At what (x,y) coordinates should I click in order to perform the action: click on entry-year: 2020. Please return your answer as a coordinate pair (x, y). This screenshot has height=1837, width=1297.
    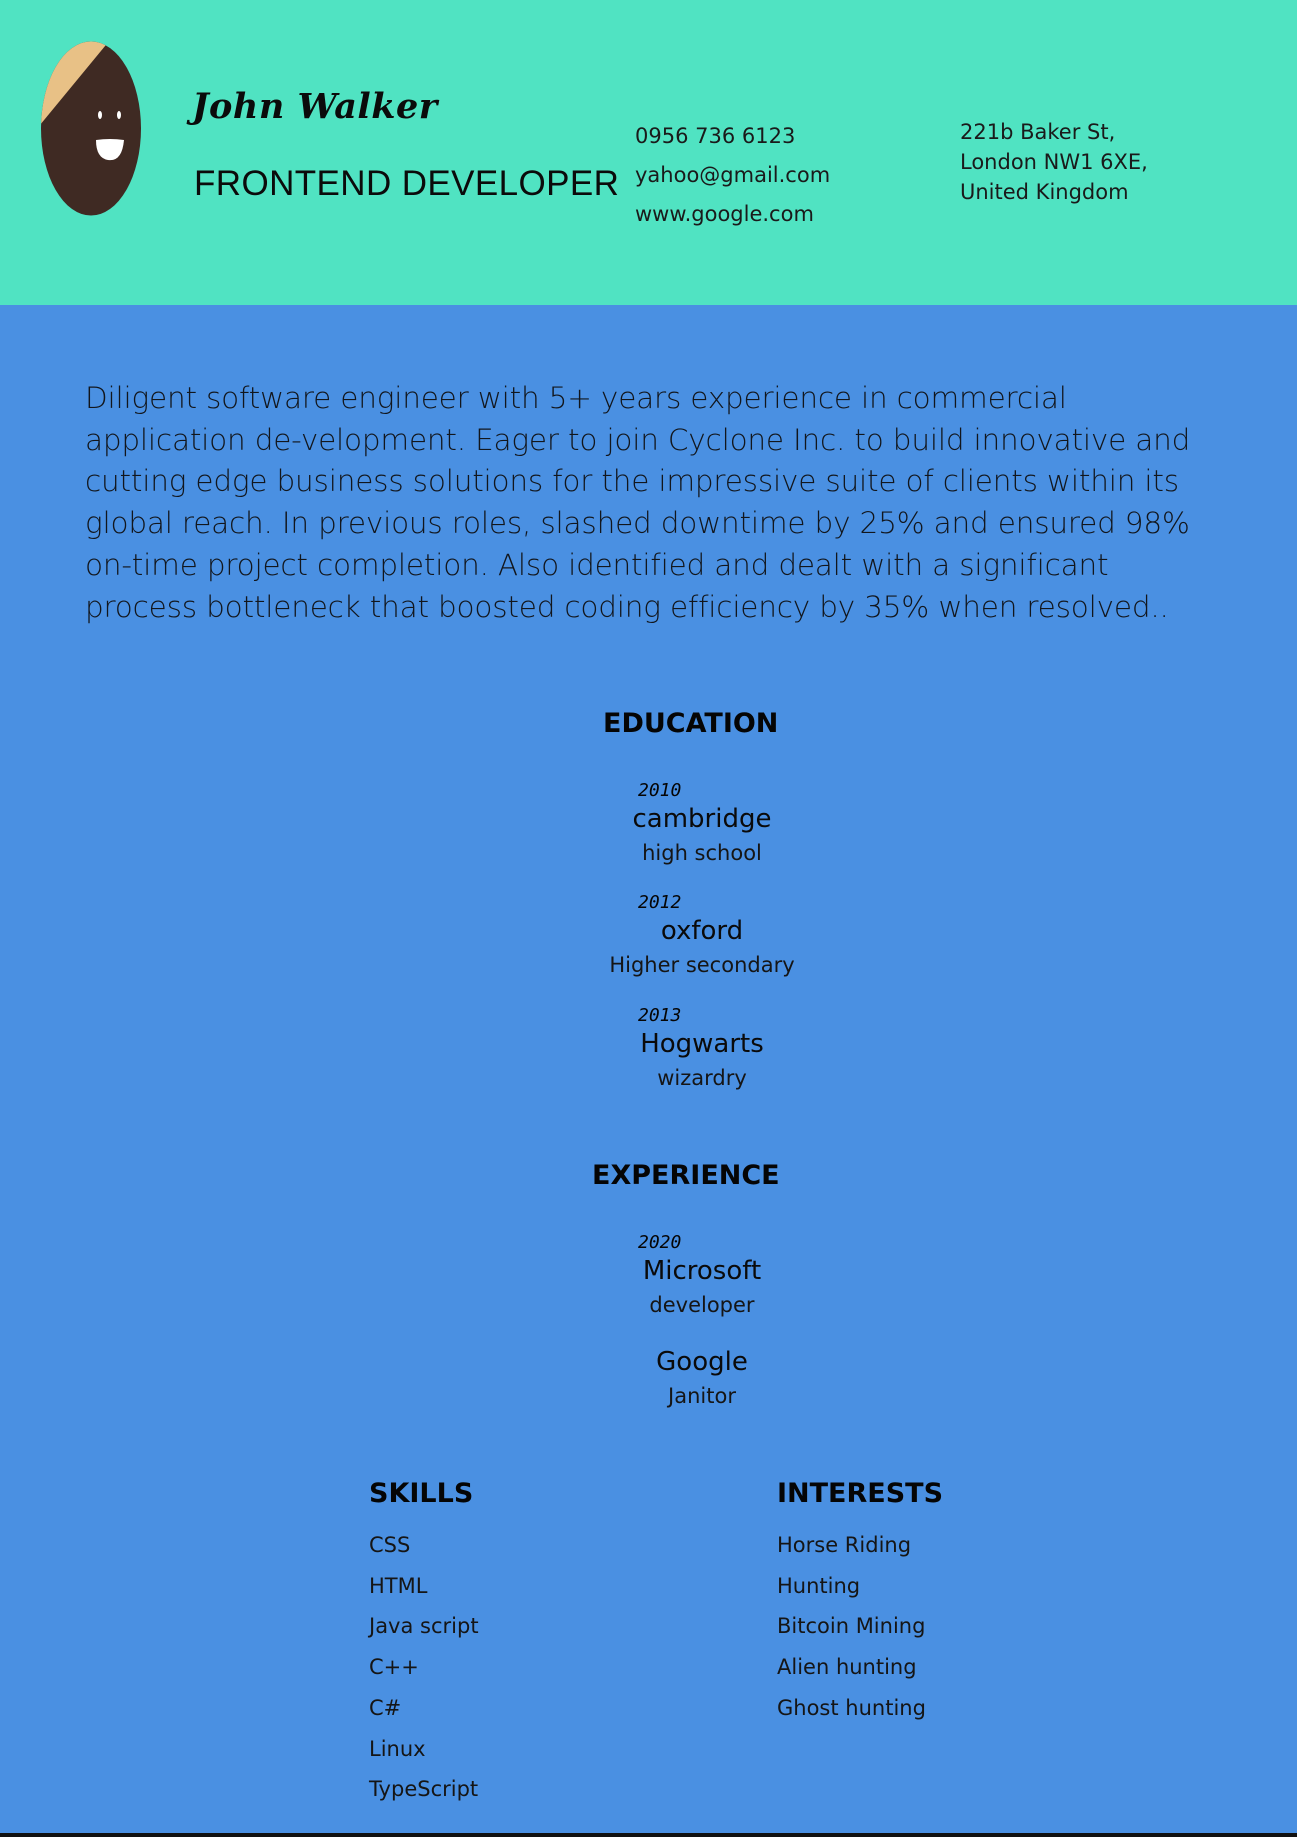
    Looking at the image, I should click on (660, 1242).